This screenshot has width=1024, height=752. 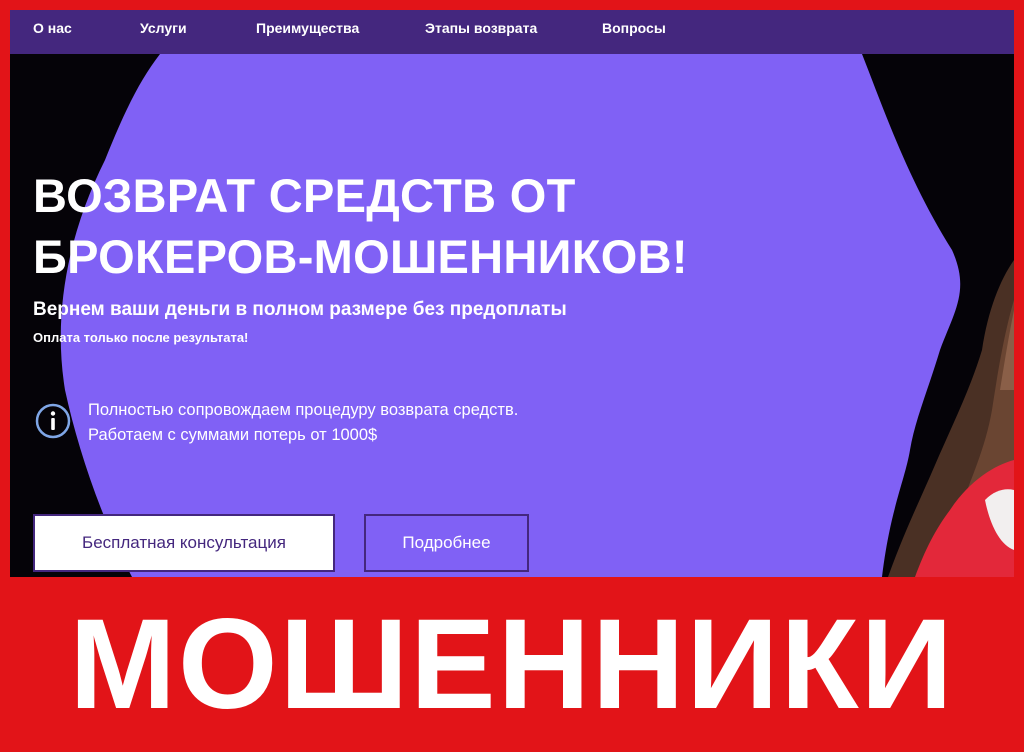 I want to click on hero-note: Оплата только после результата!, so click(x=141, y=337).